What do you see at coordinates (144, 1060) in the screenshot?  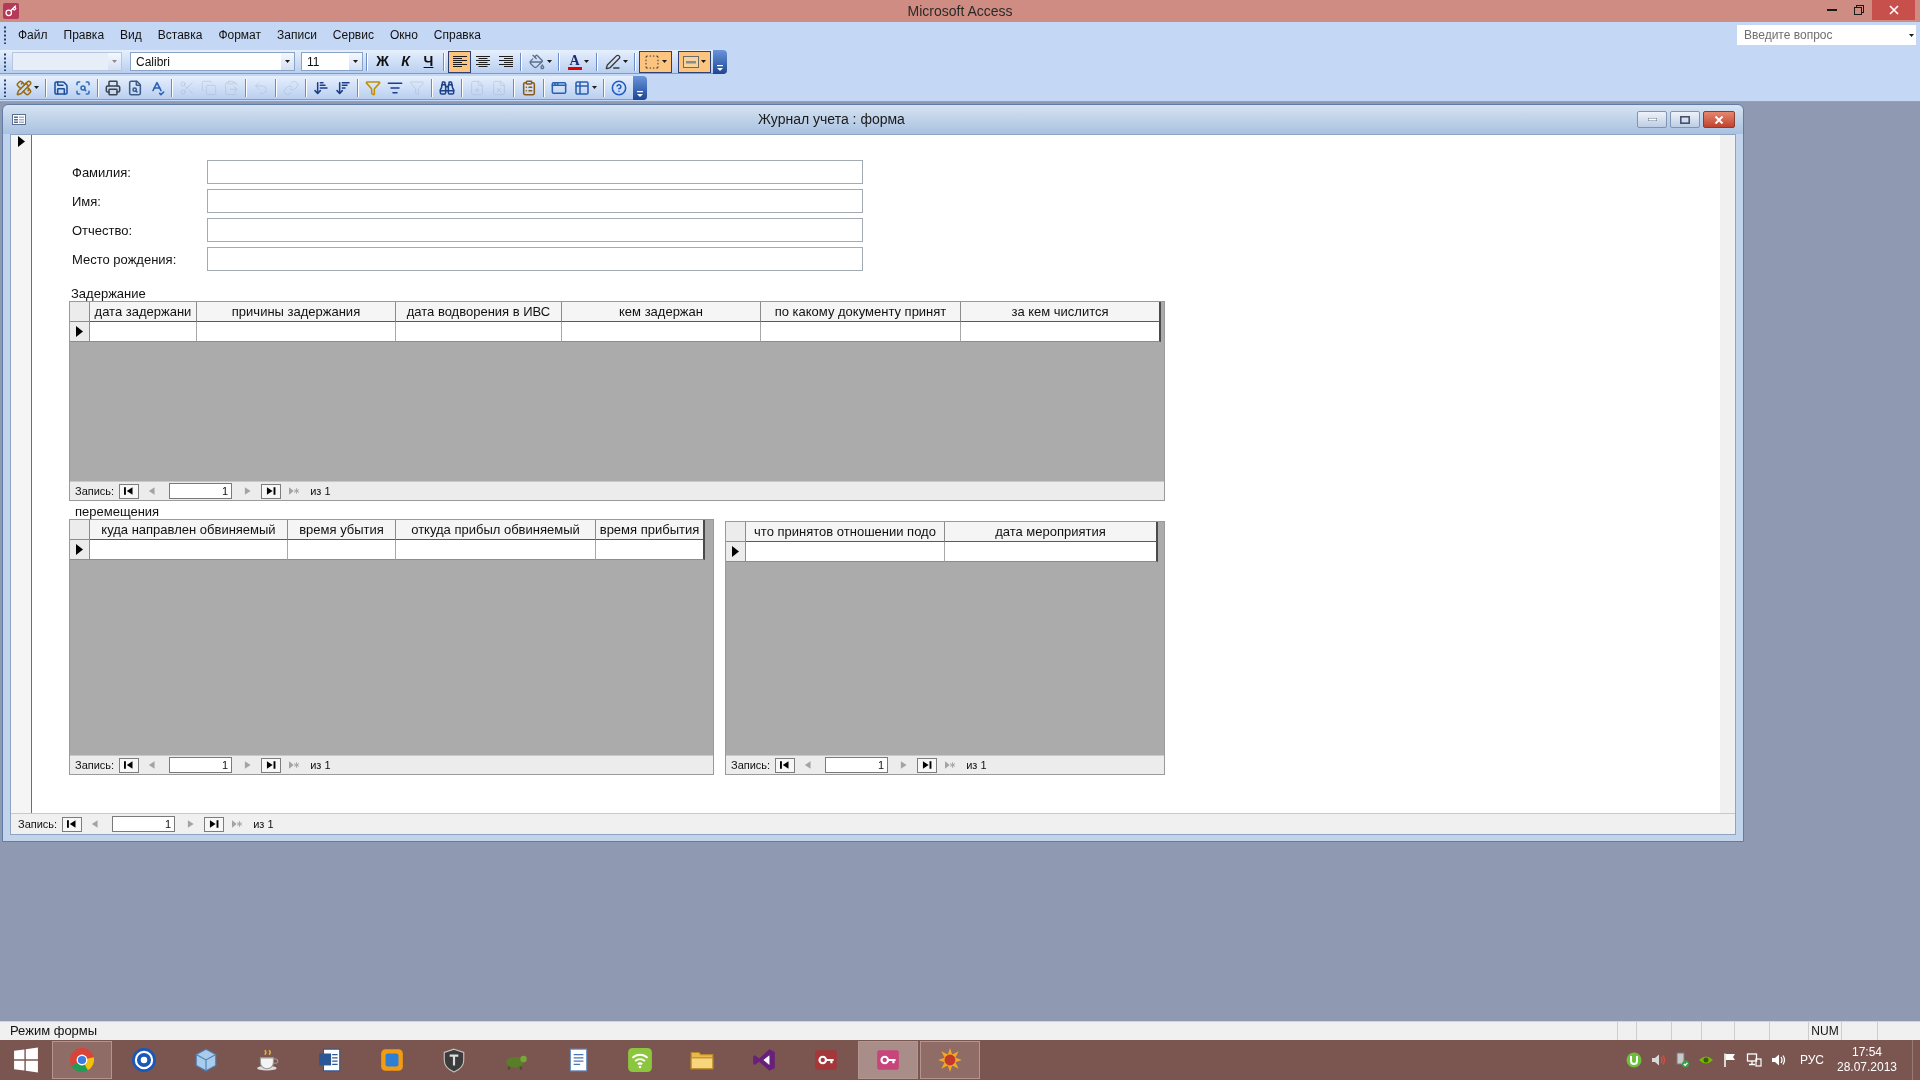 I see `circle-emblem-icon` at bounding box center [144, 1060].